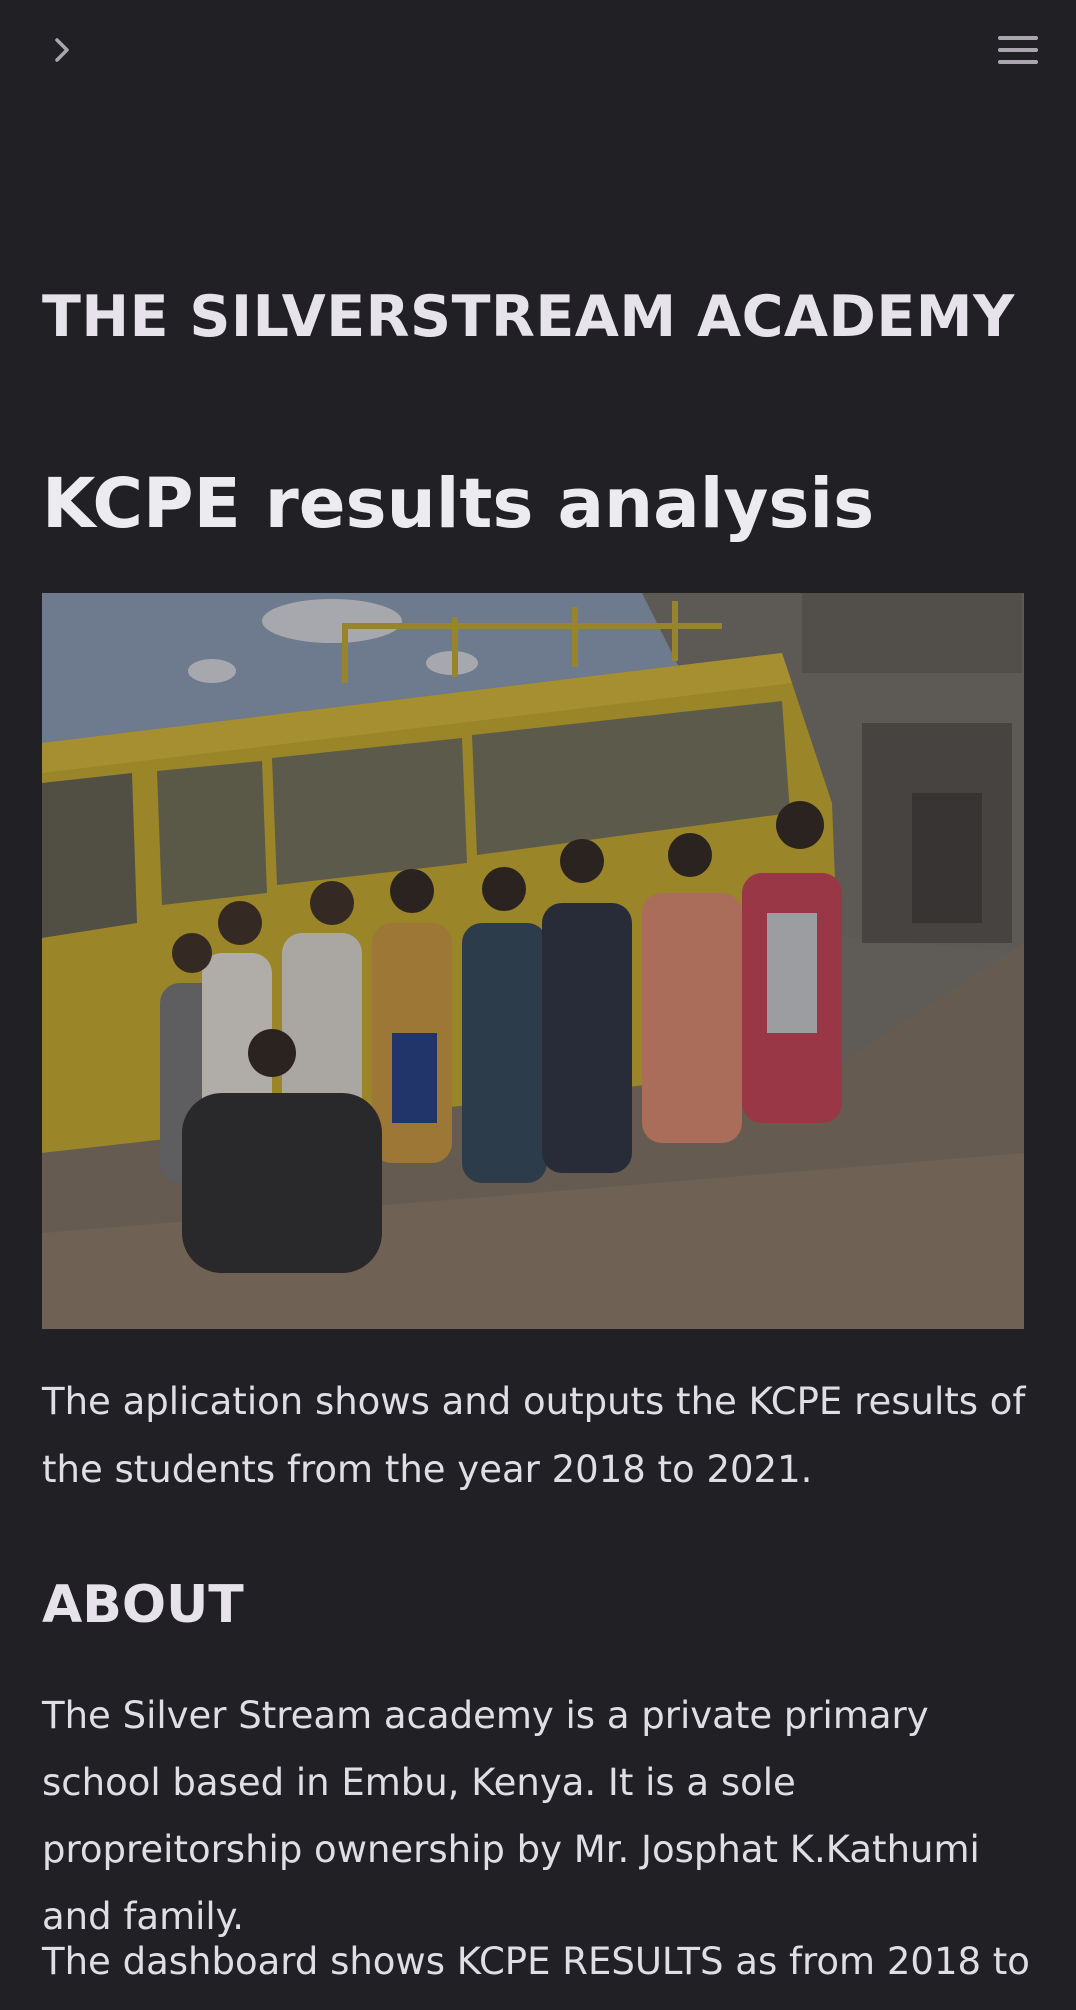 The width and height of the screenshot is (1076, 2010). I want to click on top-bar, so click(538, 52).